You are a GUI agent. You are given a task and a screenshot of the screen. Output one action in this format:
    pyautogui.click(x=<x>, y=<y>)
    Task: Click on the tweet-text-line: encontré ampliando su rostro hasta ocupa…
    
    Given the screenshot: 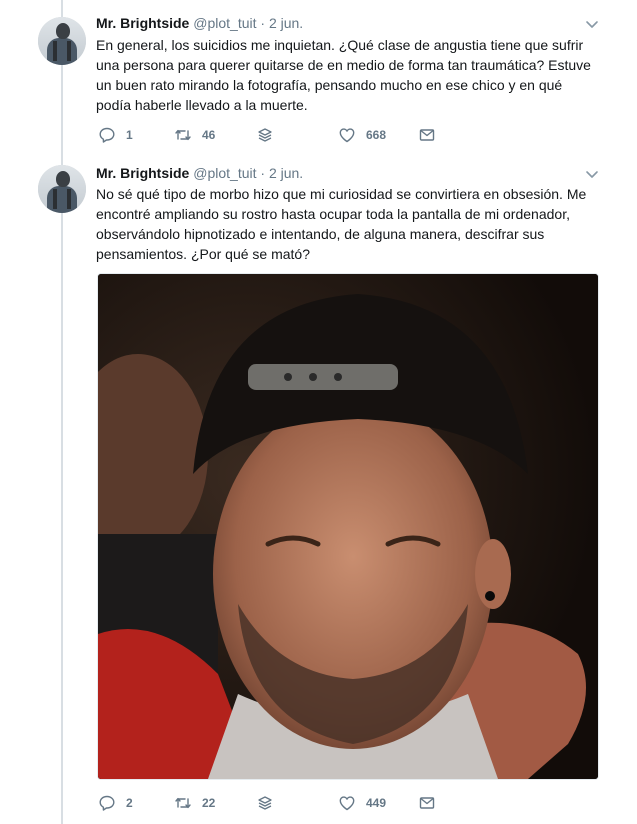 What is the action you would take?
    pyautogui.click(x=333, y=214)
    